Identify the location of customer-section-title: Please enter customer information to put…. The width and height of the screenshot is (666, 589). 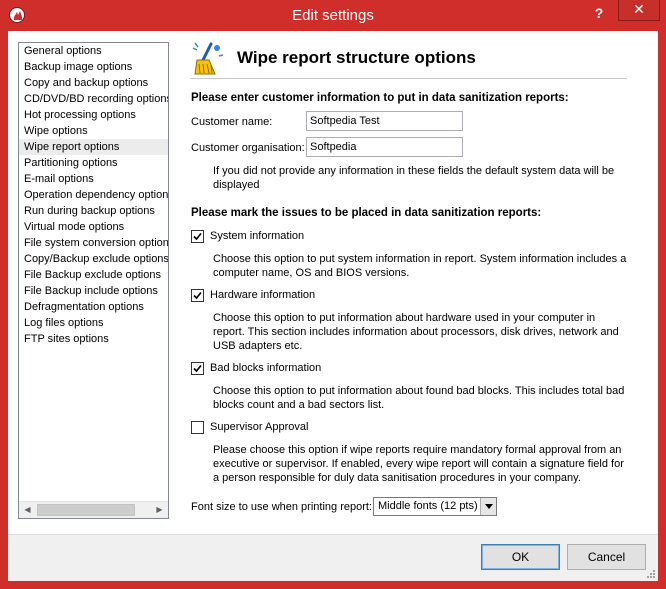
(380, 98).